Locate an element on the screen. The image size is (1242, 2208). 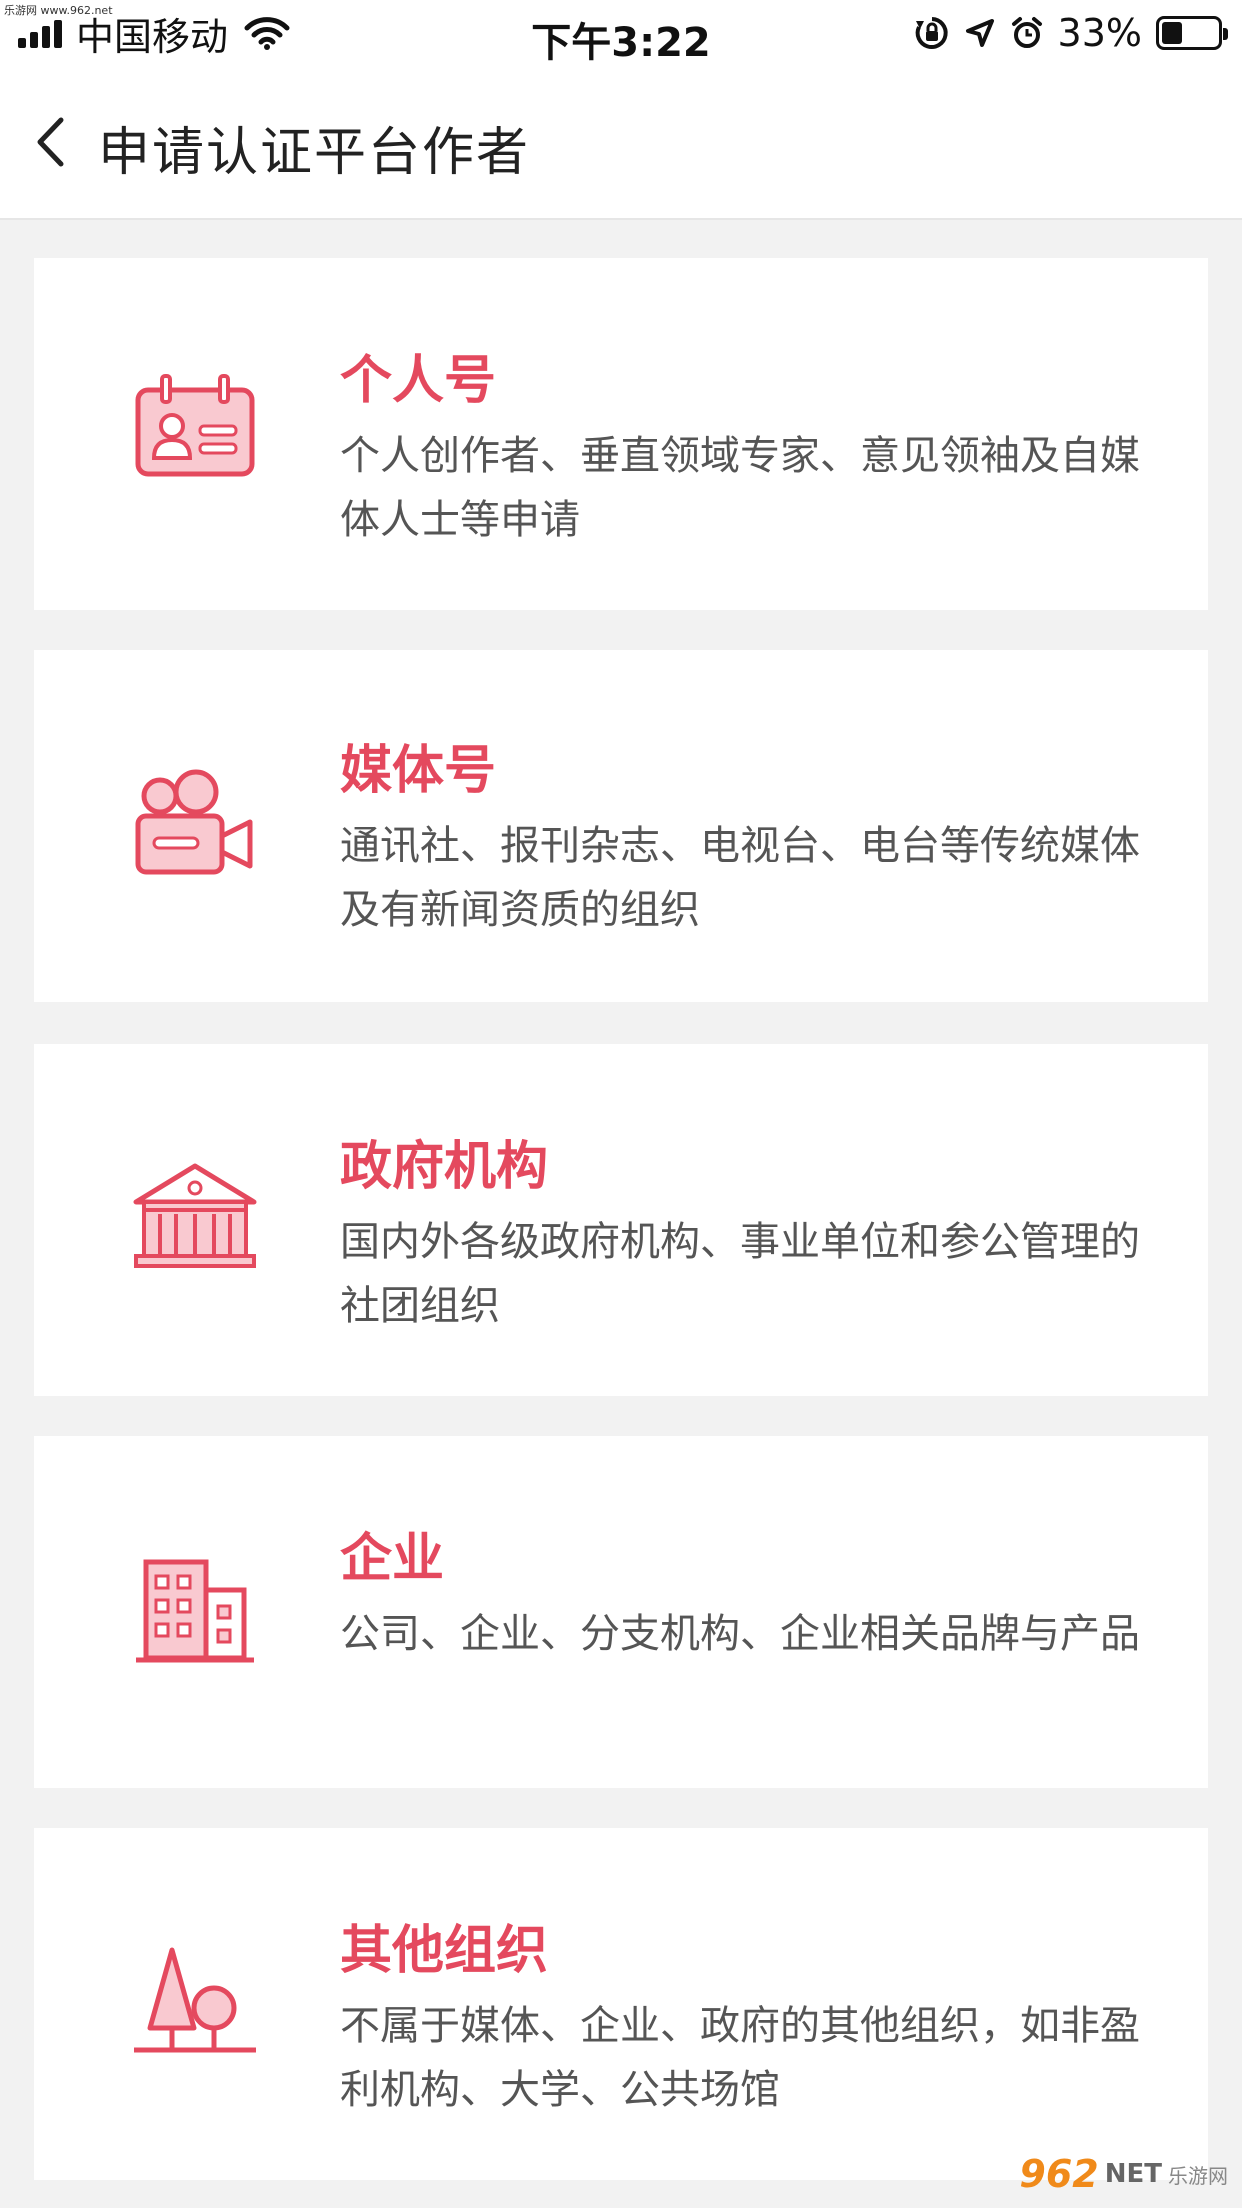
tree-icon is located at coordinates (195, 2000).